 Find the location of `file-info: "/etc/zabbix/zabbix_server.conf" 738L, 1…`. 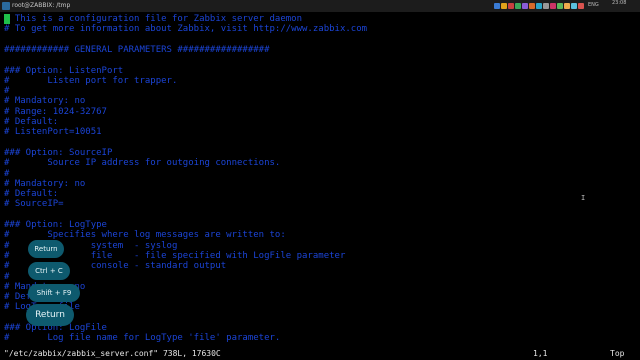

file-info: "/etc/zabbix/zabbix_server.conf" 738L, 1… is located at coordinates (112, 353).